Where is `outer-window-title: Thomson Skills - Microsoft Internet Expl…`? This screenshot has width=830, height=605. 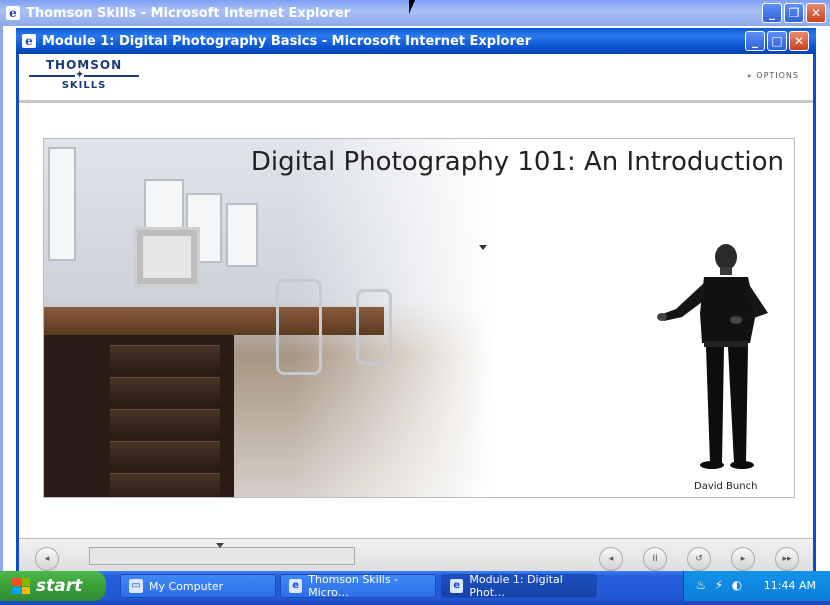
outer-window-title: Thomson Skills - Microsoft Internet Expl… is located at coordinates (188, 13).